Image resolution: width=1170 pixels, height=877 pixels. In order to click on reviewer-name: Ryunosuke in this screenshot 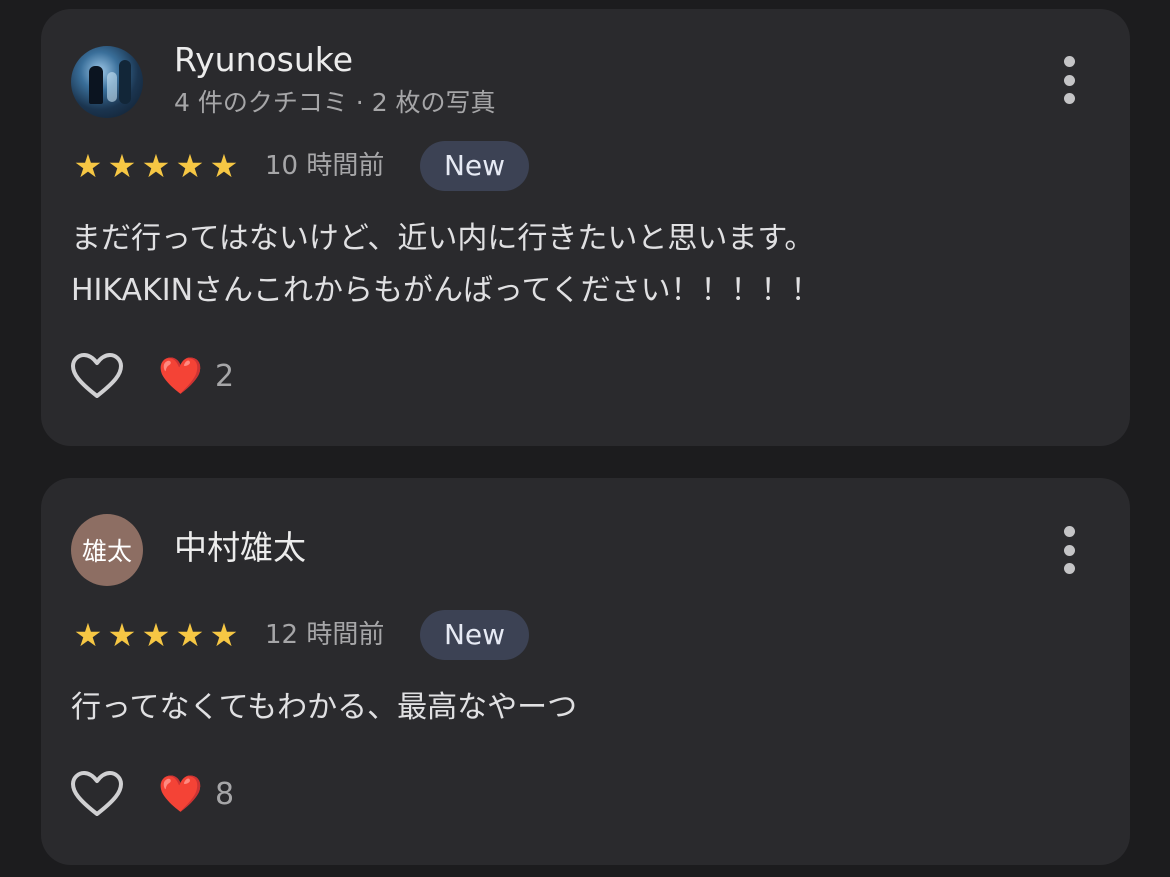, I will do `click(263, 60)`.